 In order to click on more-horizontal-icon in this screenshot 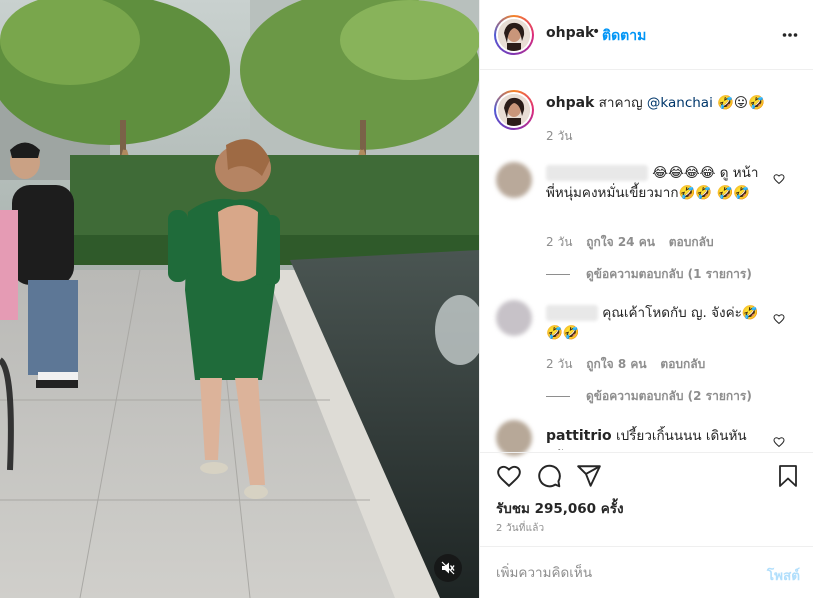, I will do `click(790, 35)`.